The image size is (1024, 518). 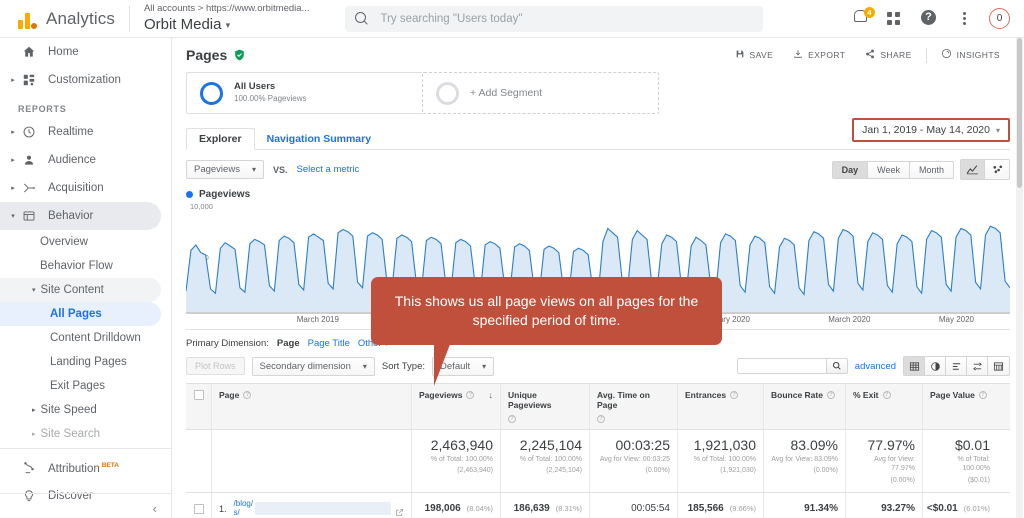 I want to click on metric-select: Pageviews ▾, so click(x=225, y=169).